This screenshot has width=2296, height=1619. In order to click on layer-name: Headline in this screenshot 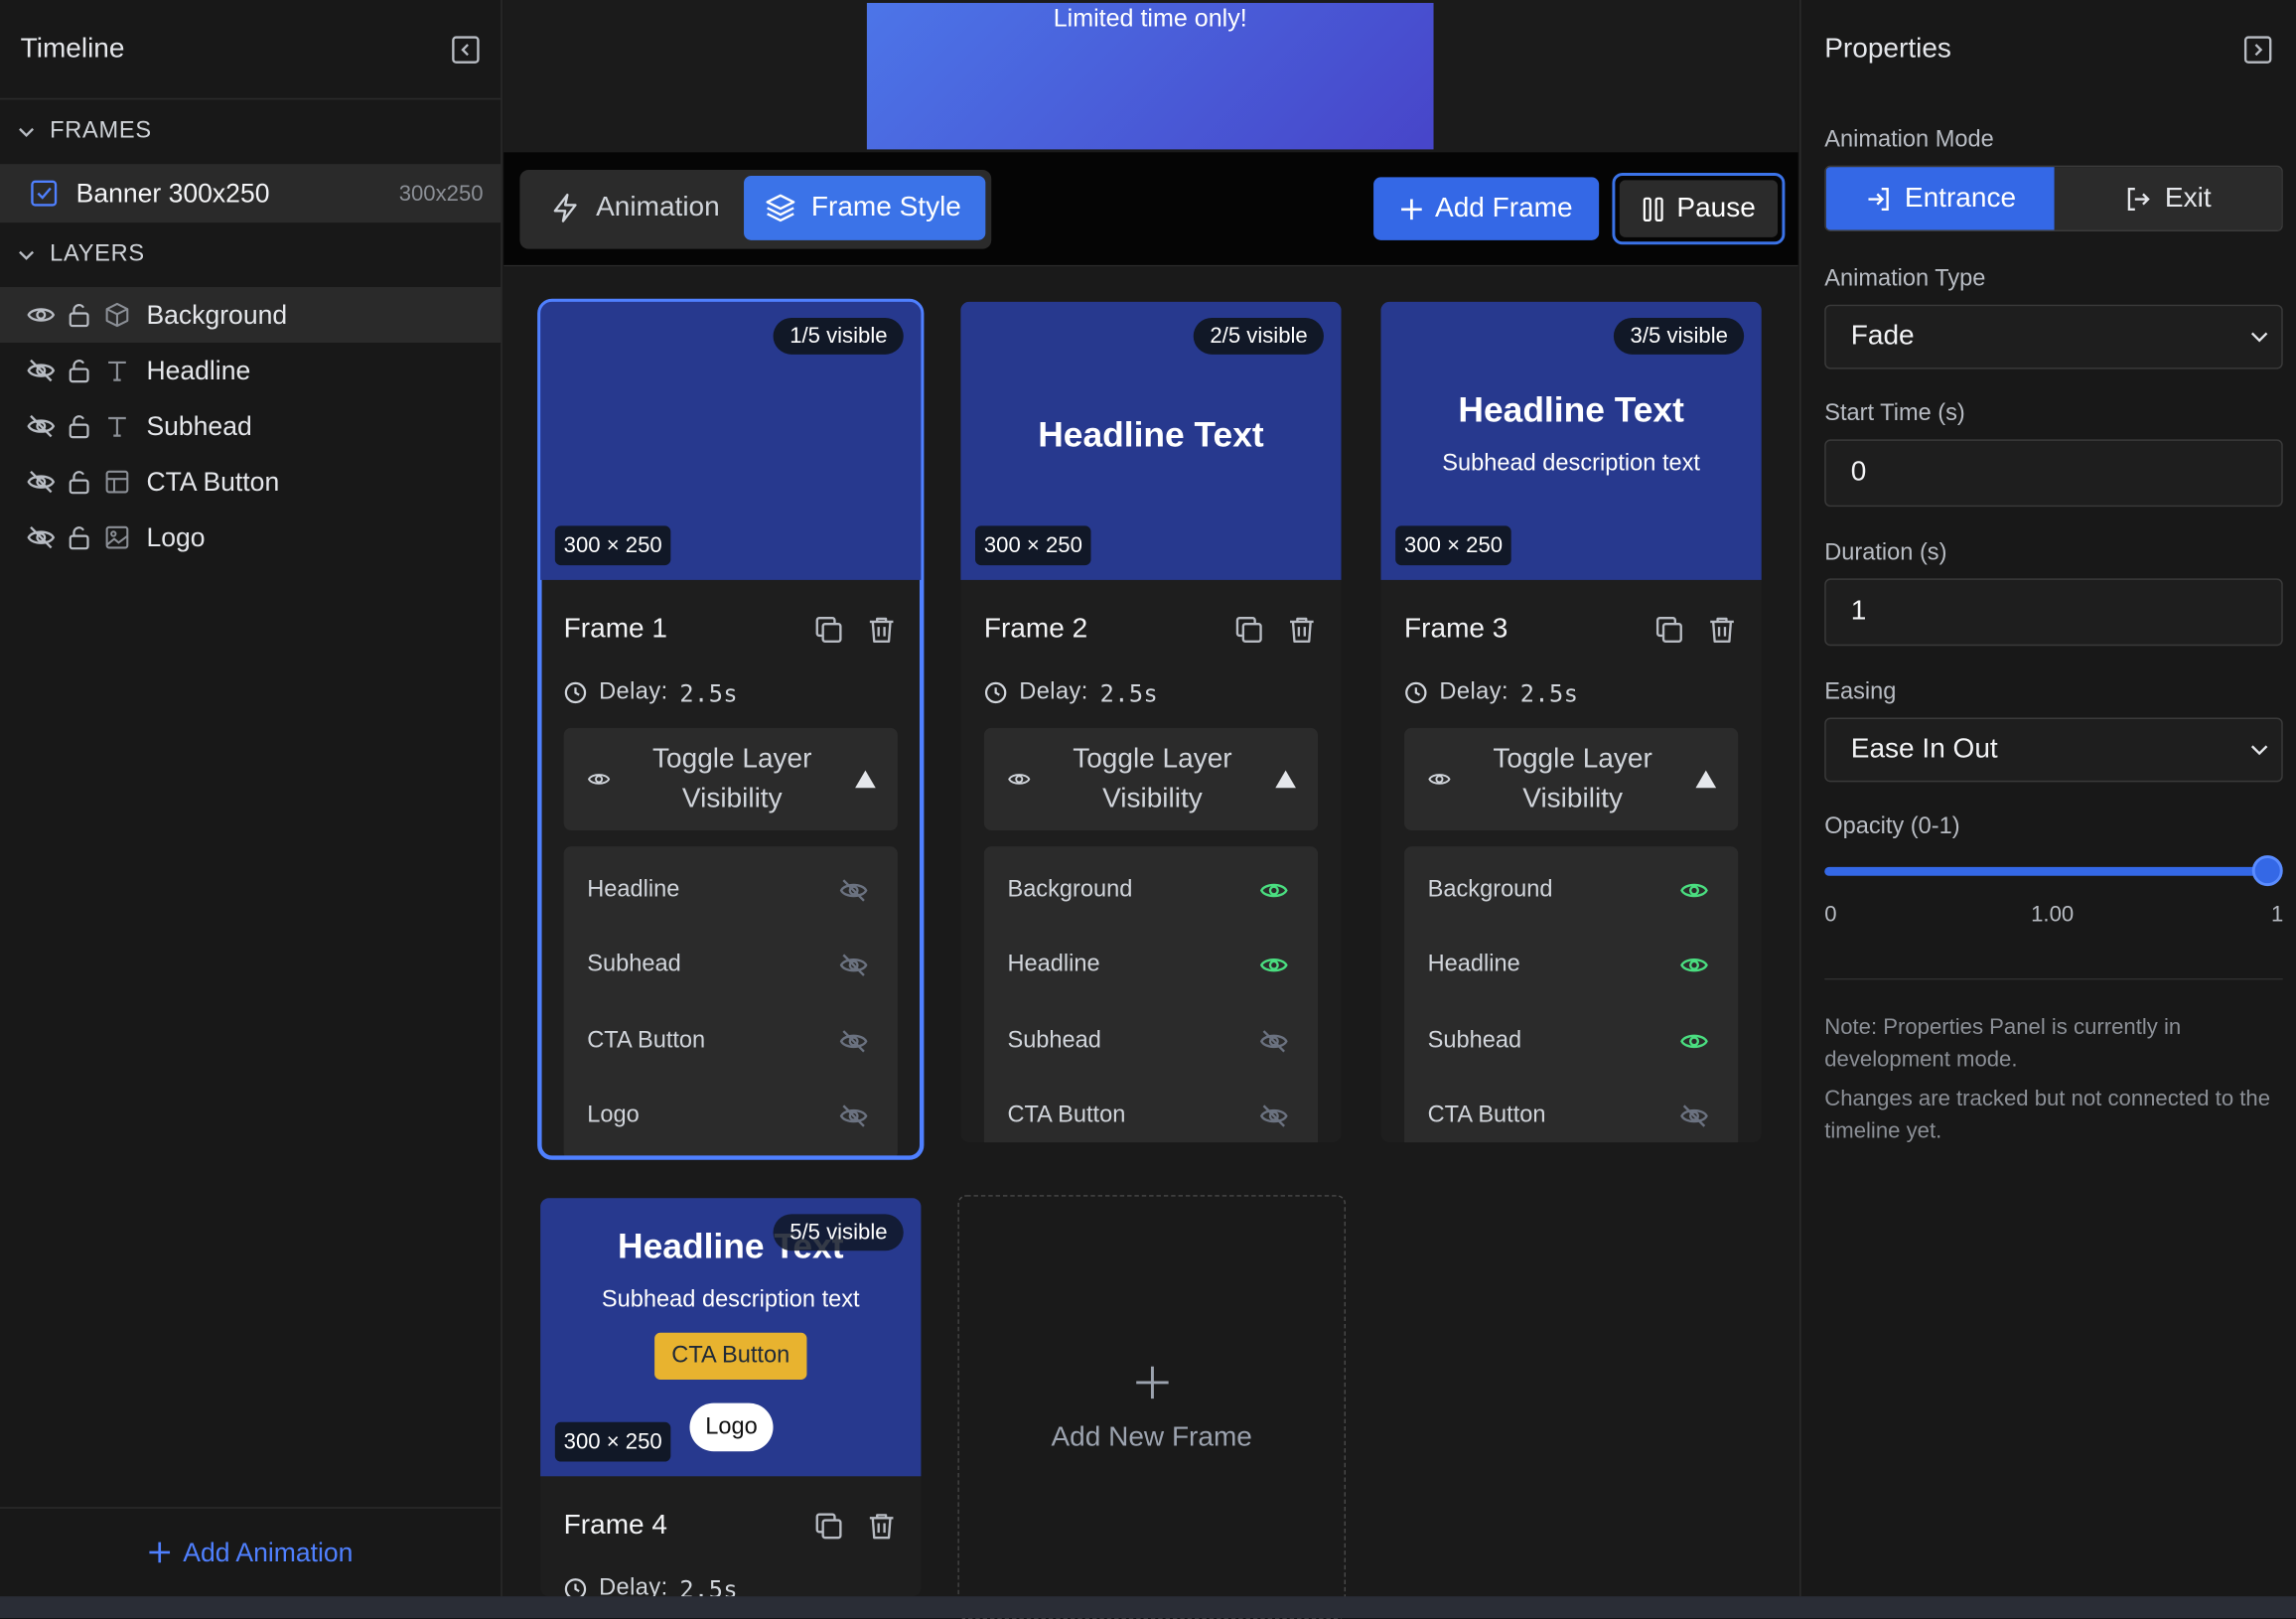, I will do `click(198, 370)`.